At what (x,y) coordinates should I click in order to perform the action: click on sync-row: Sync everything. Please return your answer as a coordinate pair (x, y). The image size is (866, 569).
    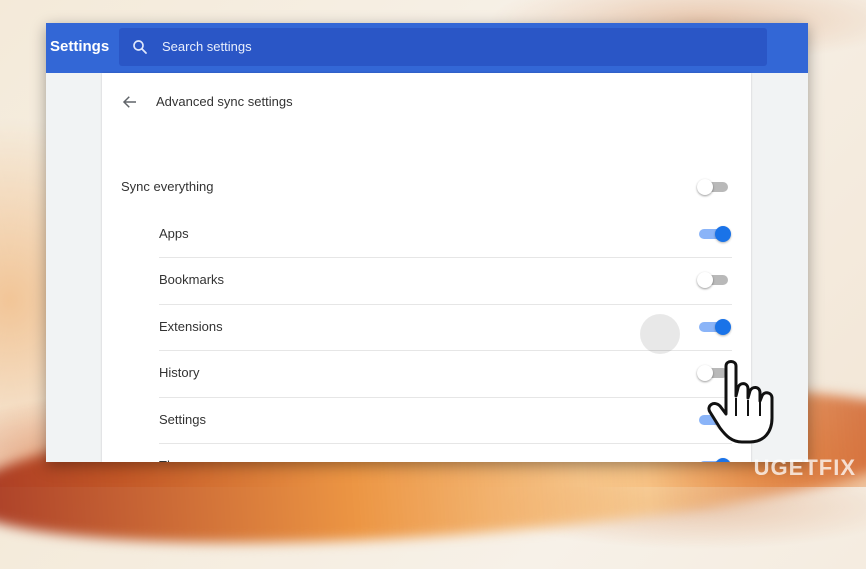
    Looking at the image, I should click on (426, 187).